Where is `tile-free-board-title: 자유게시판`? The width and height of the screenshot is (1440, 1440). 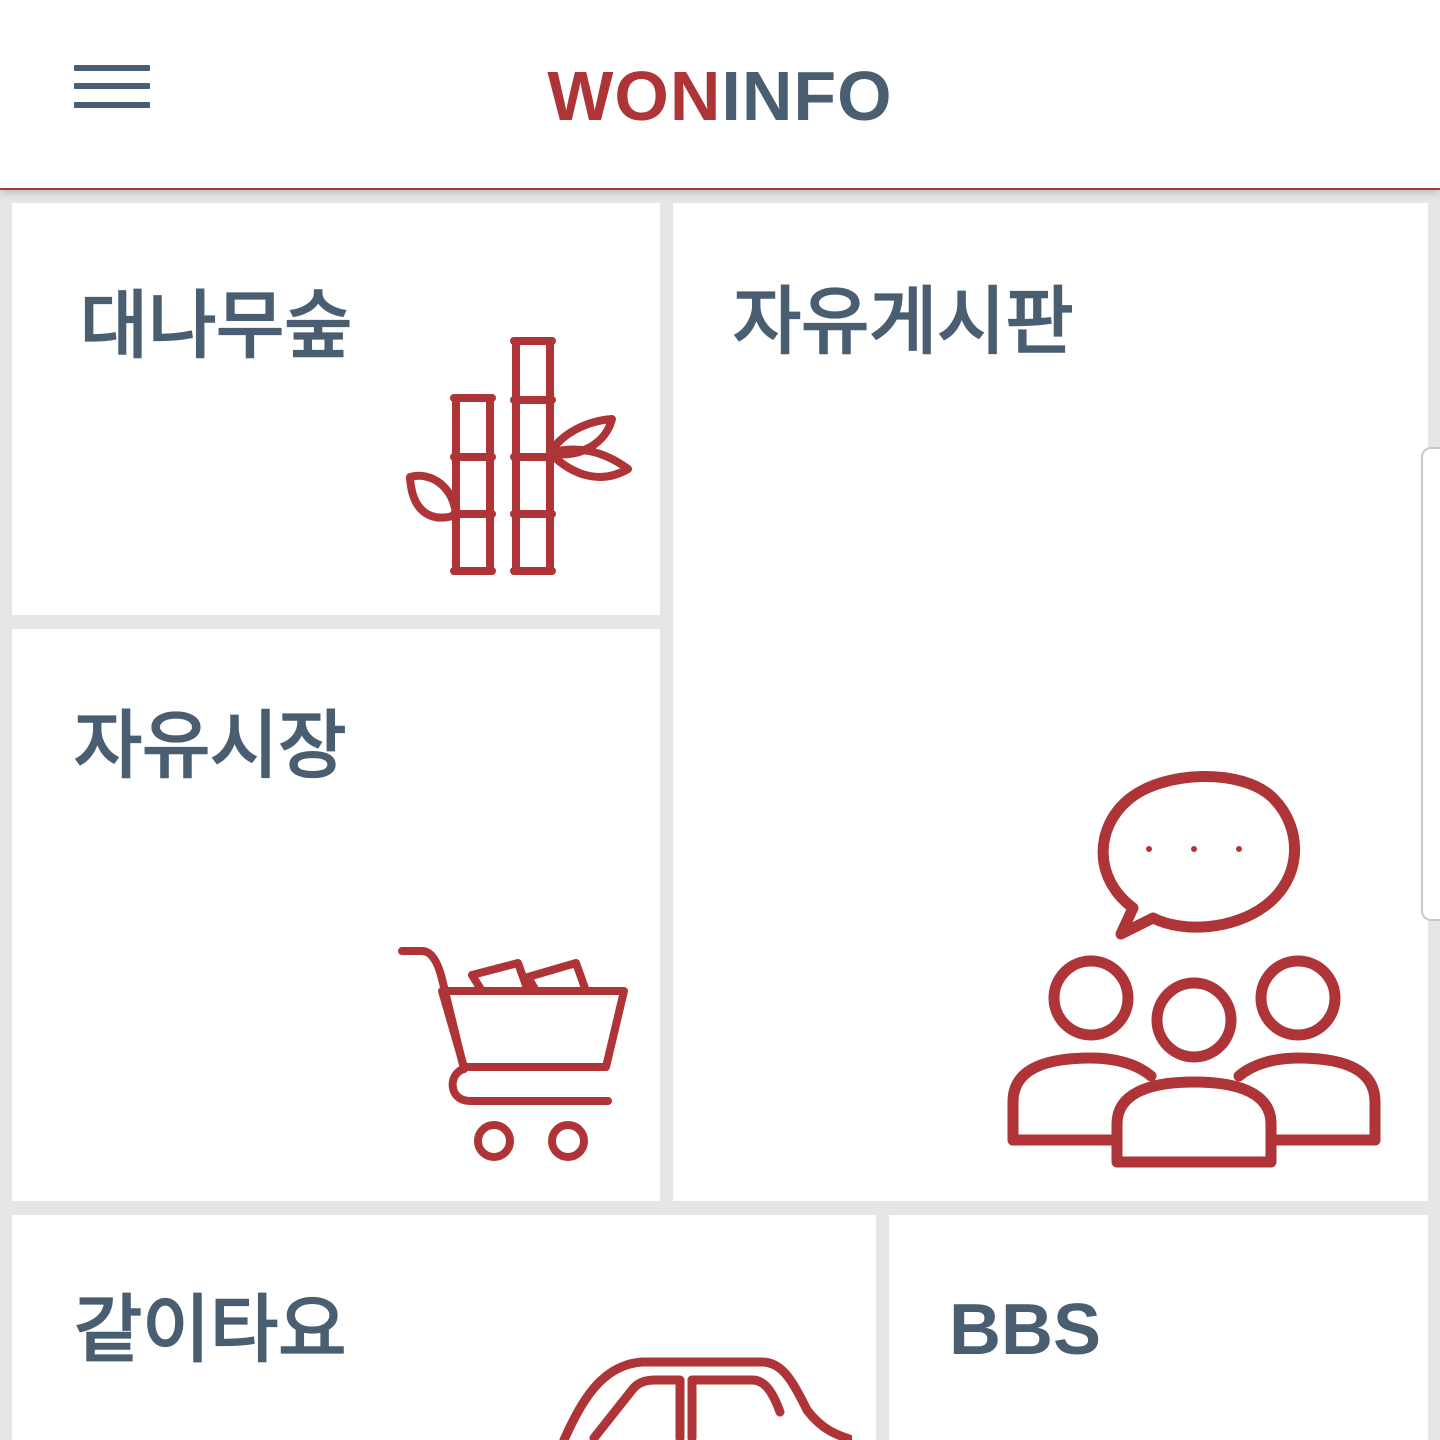 tile-free-board-title: 자유게시판 is located at coordinates (903, 322).